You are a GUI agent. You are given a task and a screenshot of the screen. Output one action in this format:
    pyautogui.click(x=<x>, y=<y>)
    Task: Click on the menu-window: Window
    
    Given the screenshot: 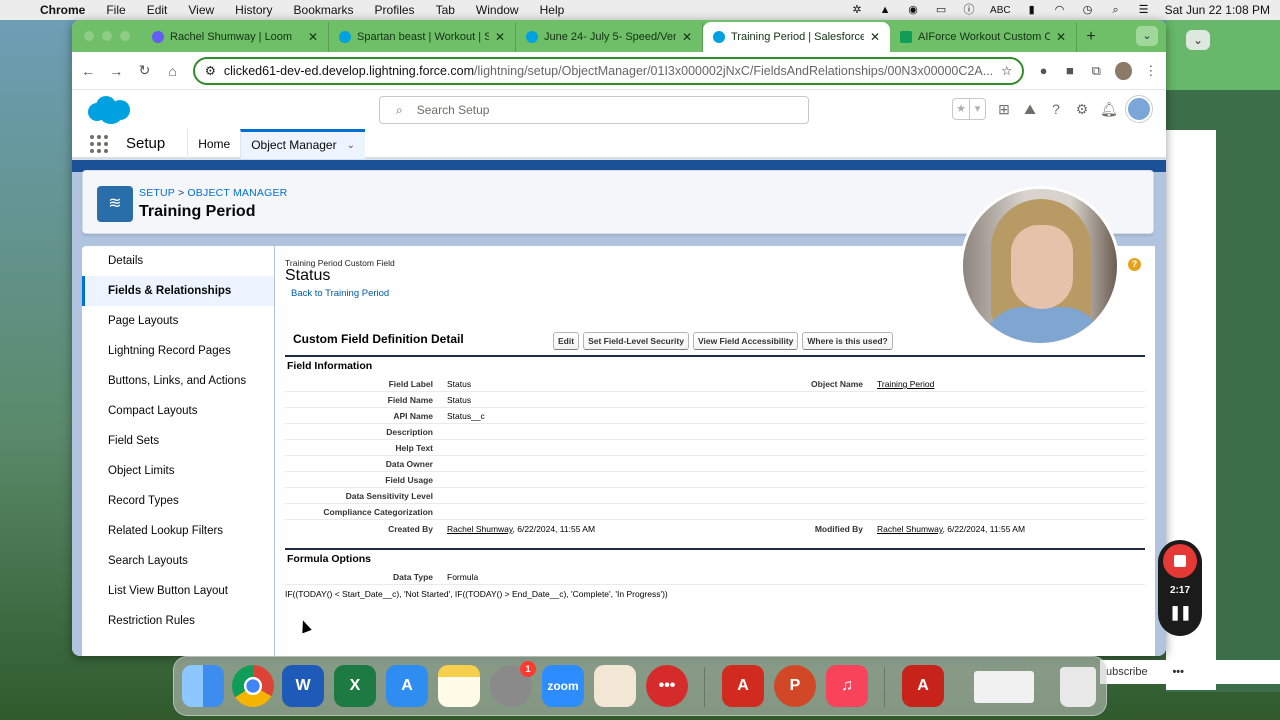 What is the action you would take?
    pyautogui.click(x=497, y=10)
    